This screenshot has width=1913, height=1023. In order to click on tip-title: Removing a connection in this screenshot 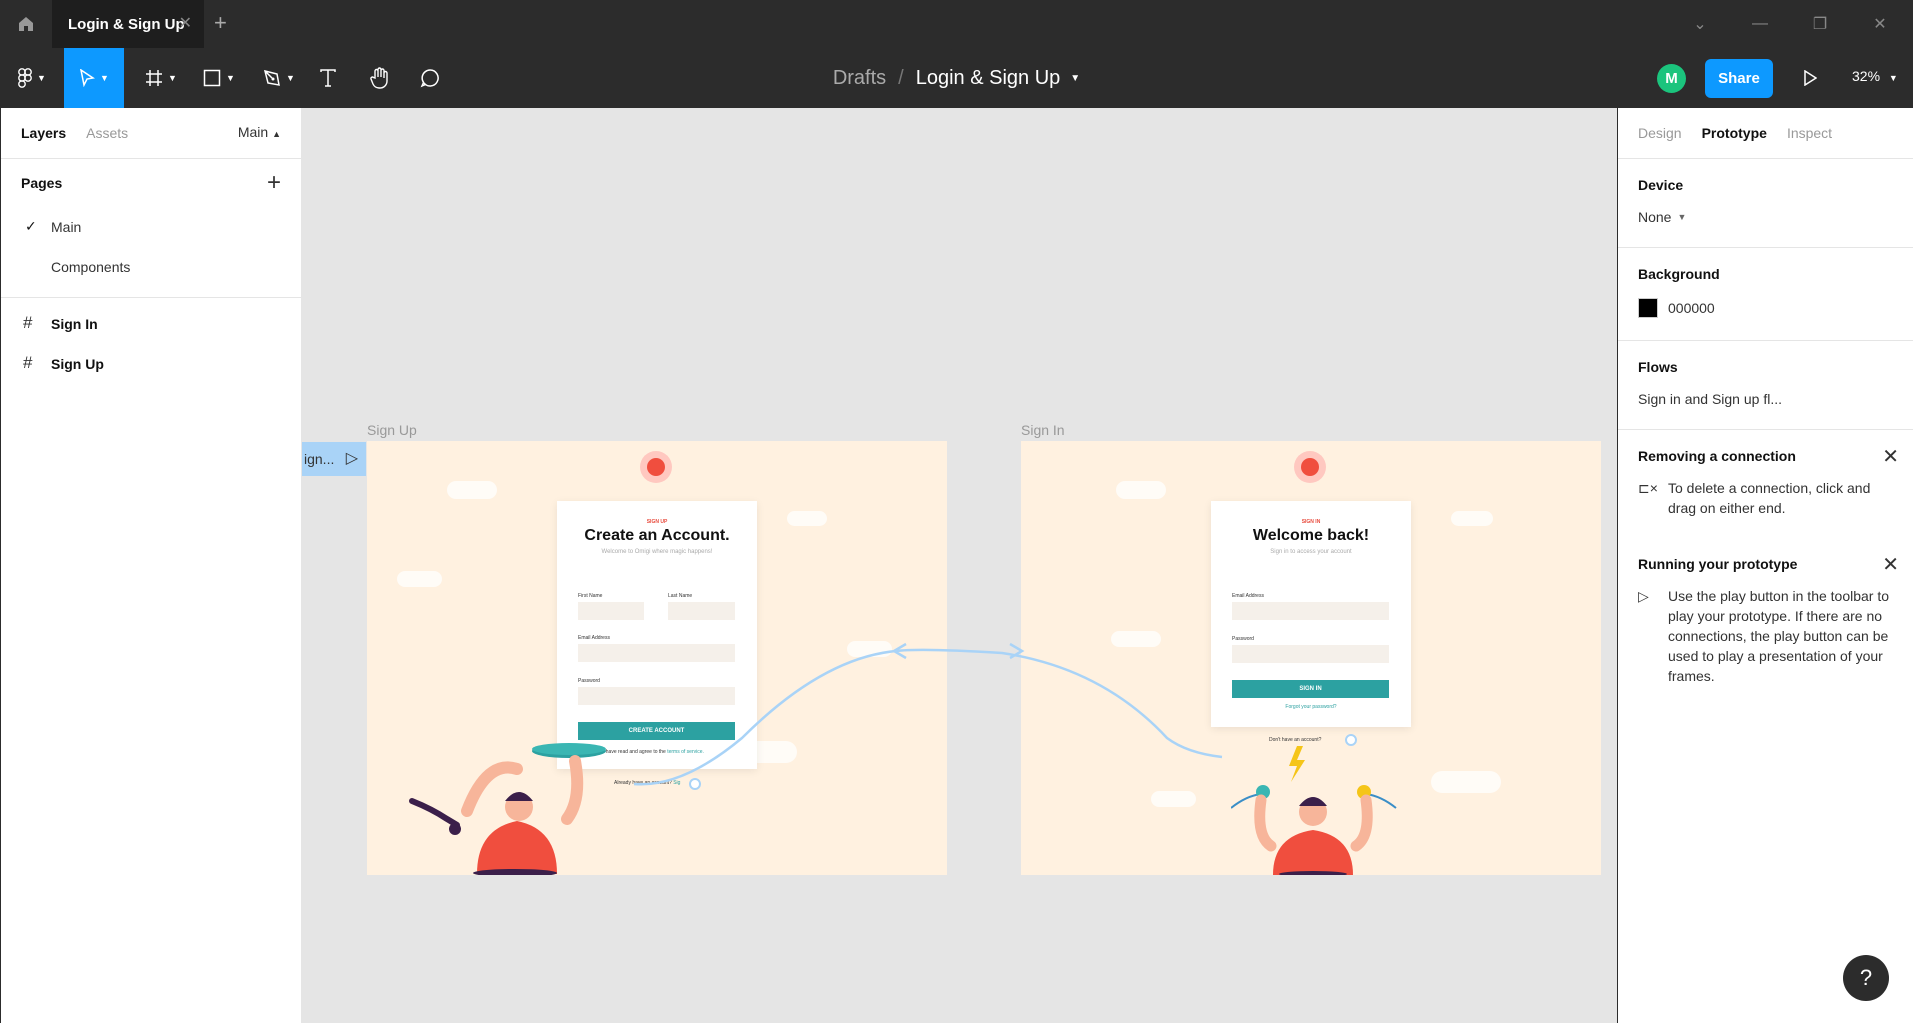, I will do `click(1717, 456)`.